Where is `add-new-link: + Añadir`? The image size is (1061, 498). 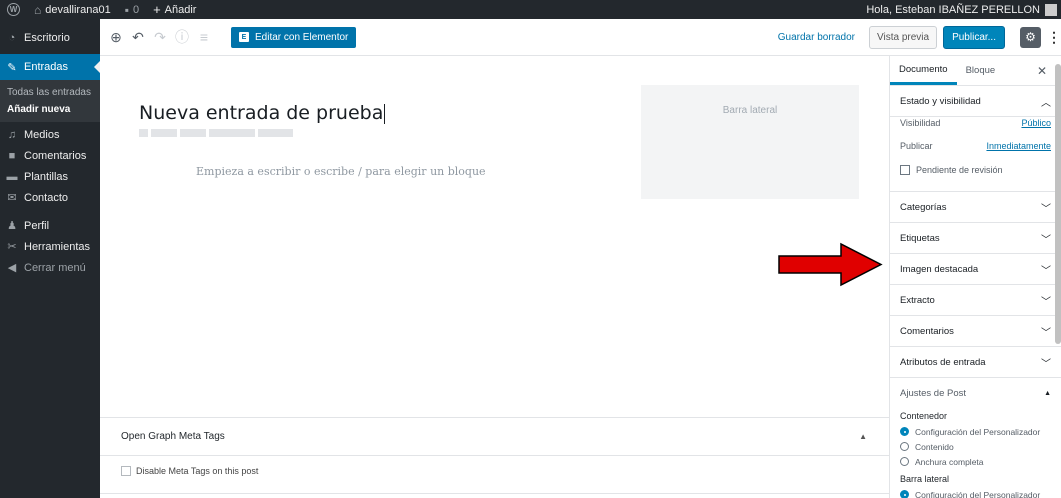 add-new-link: + Añadir is located at coordinates (174, 9).